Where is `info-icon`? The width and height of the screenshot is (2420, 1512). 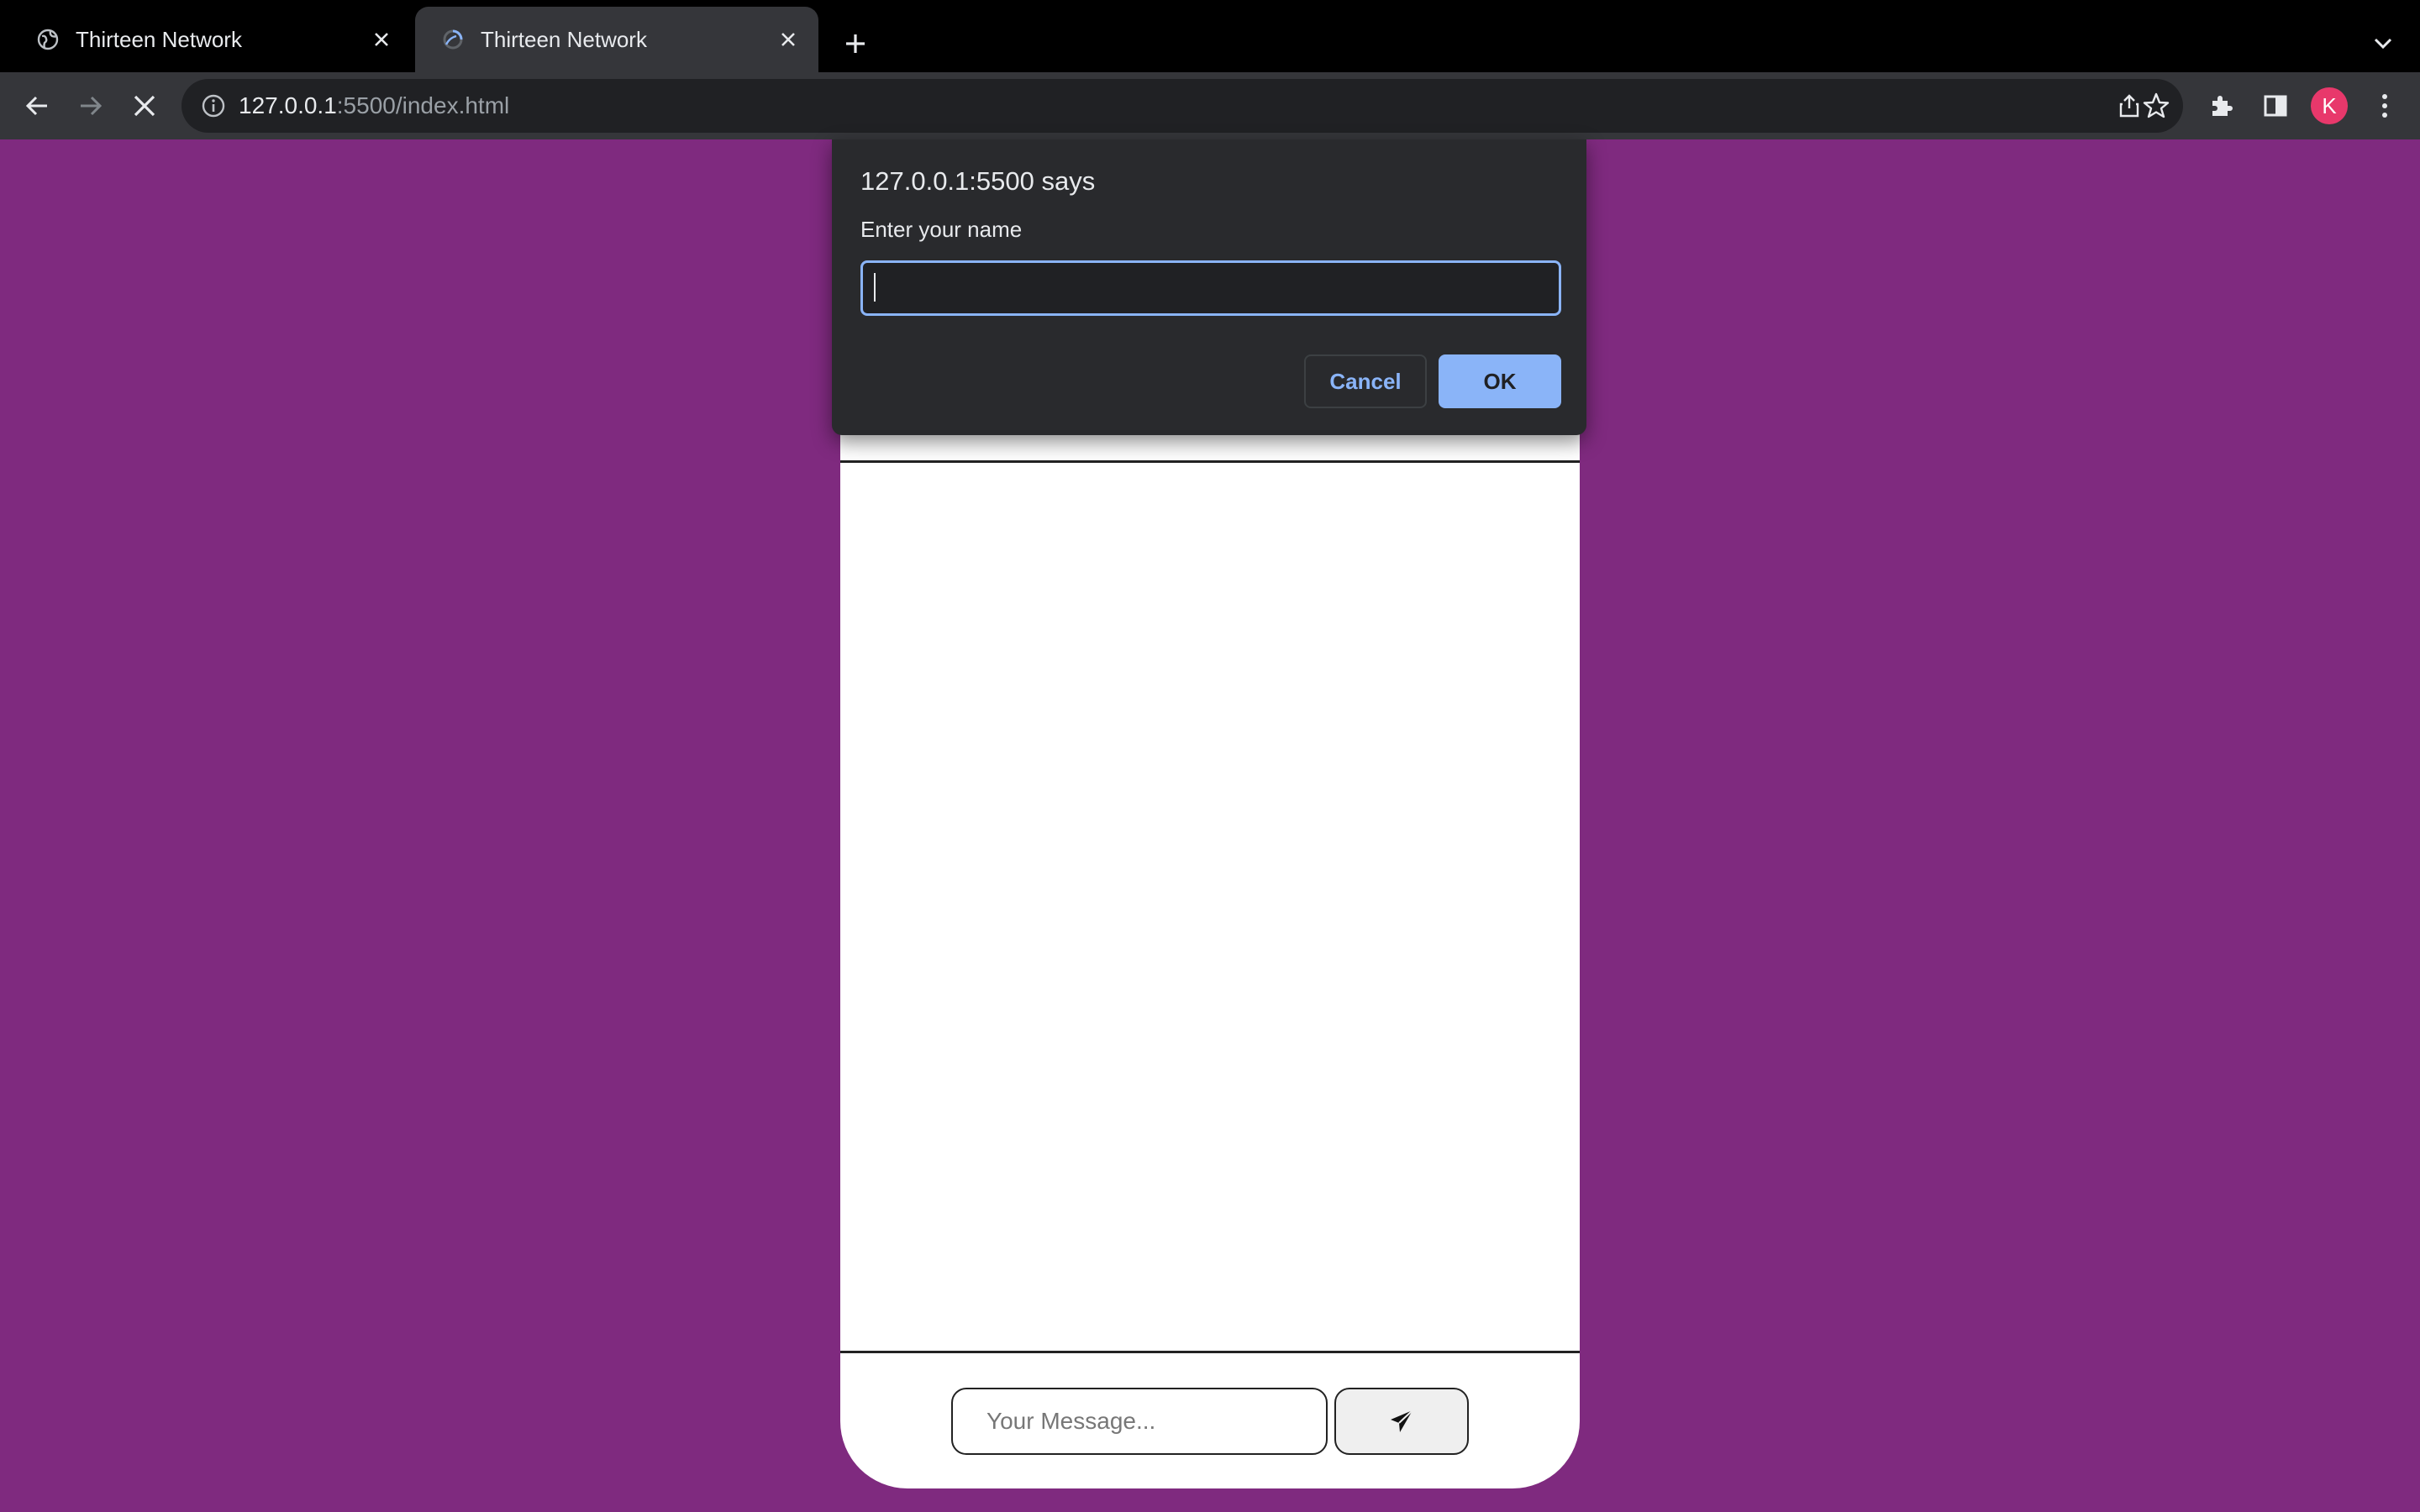 info-icon is located at coordinates (214, 106).